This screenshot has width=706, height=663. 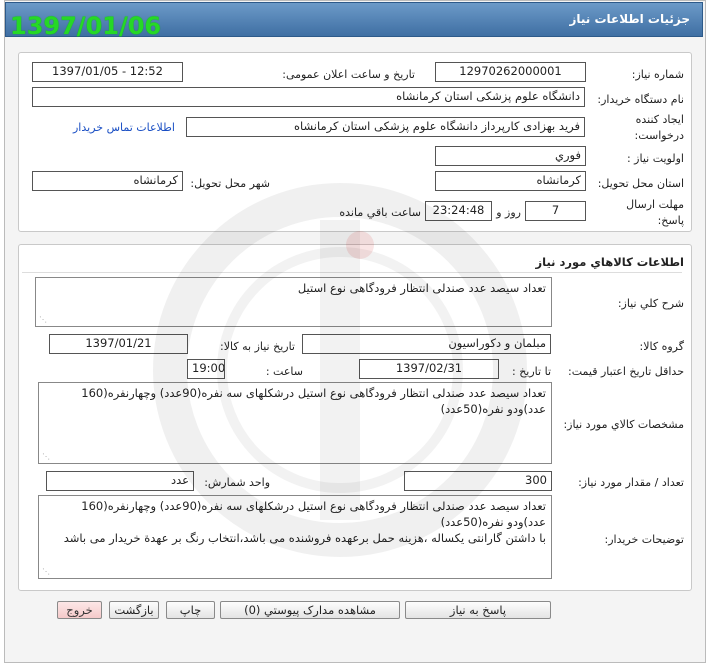 I want to click on until-date-label: تا تاريخ :, so click(x=531, y=371).